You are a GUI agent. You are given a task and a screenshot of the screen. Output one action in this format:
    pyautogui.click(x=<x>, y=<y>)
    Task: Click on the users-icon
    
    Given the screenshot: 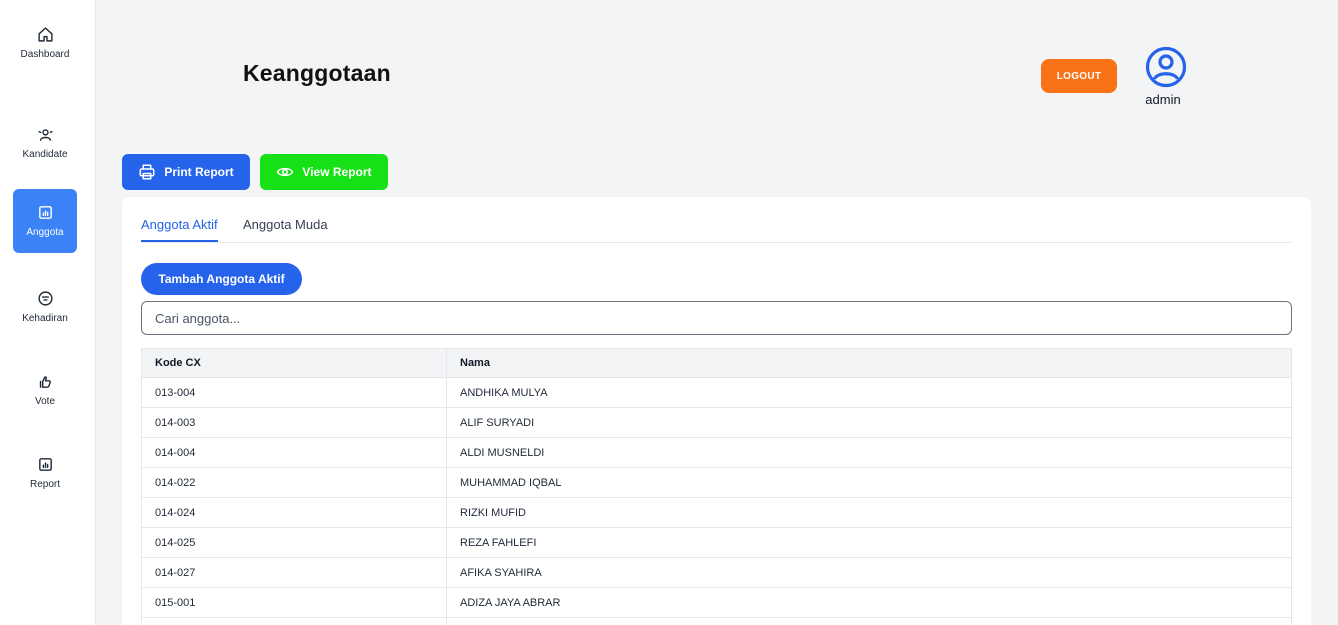 What is the action you would take?
    pyautogui.click(x=45, y=135)
    